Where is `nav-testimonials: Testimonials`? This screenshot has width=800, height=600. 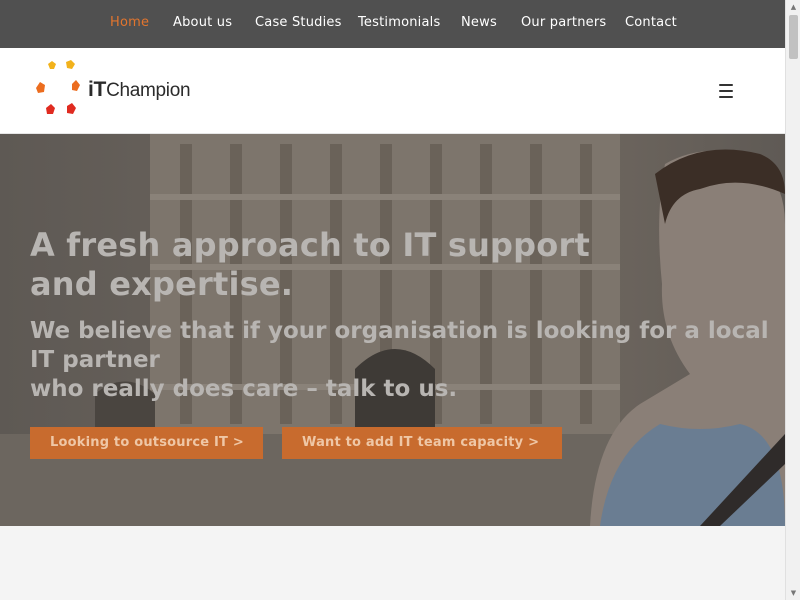
nav-testimonials: Testimonials is located at coordinates (399, 22).